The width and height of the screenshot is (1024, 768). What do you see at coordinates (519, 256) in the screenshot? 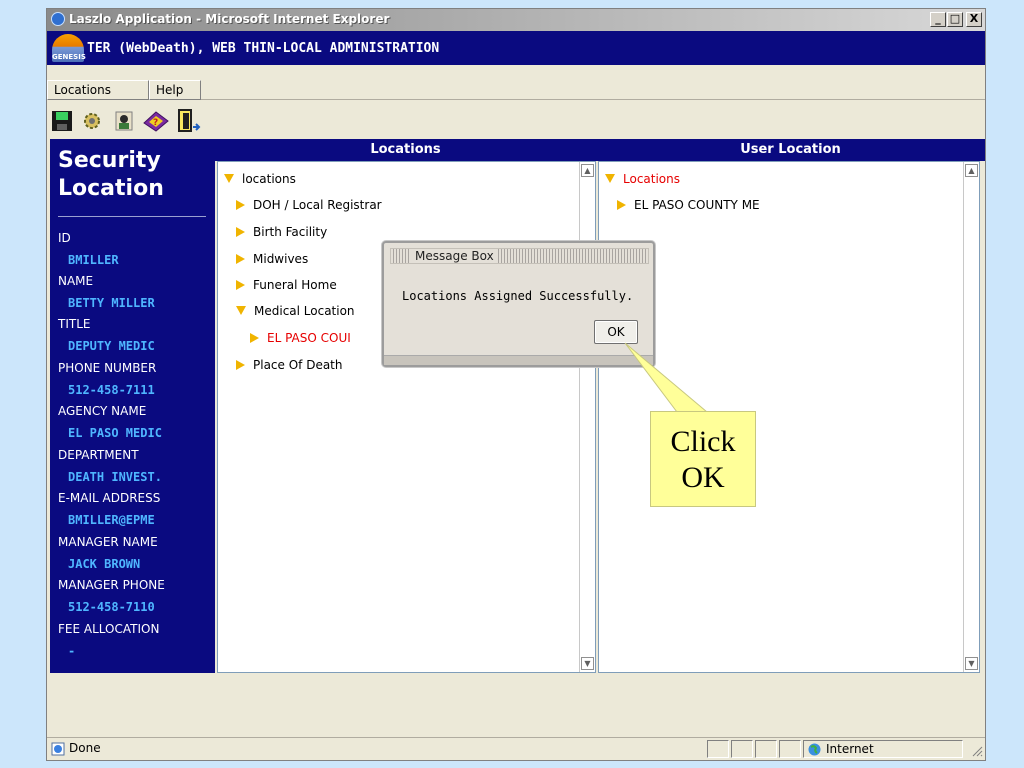
I see `message-box-titlebar: Message Box` at bounding box center [519, 256].